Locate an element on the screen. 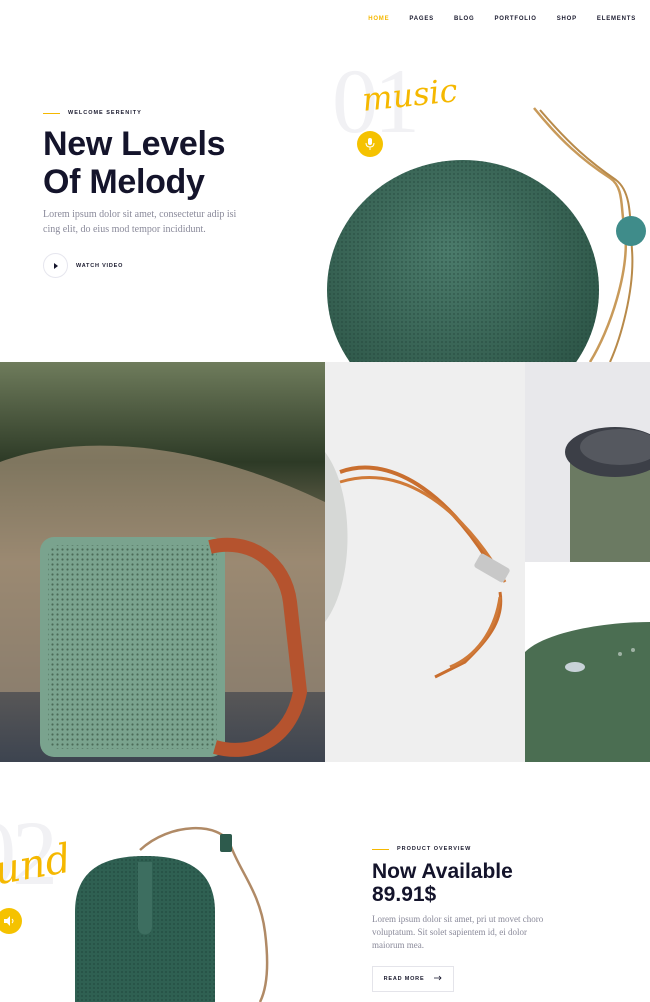 This screenshot has height=1002, width=650. product-kicker: PRODUCT OVERVIEW is located at coordinates (421, 849).